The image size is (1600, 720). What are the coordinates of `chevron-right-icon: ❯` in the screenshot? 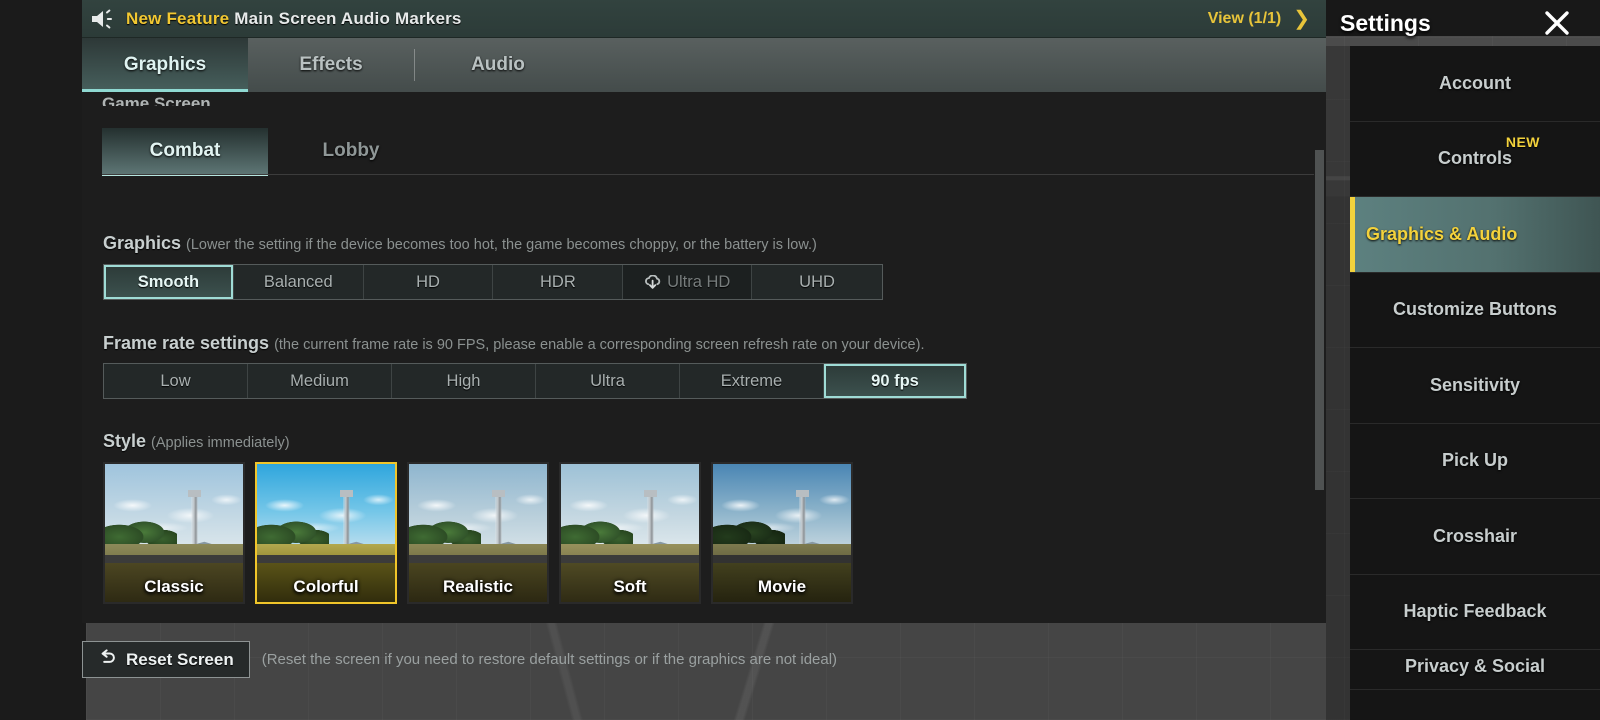 It's located at (1301, 19).